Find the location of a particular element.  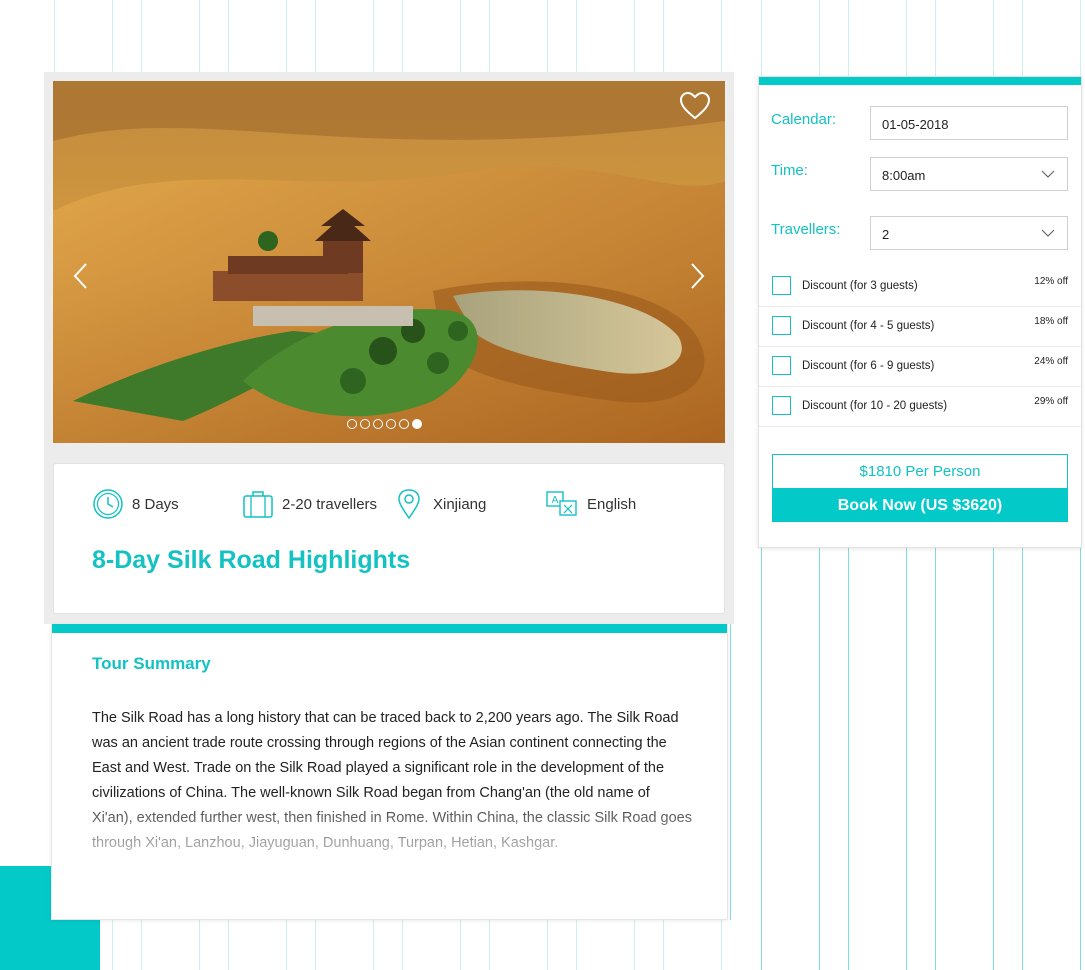

travellers-label: Travellers: is located at coordinates (806, 229).